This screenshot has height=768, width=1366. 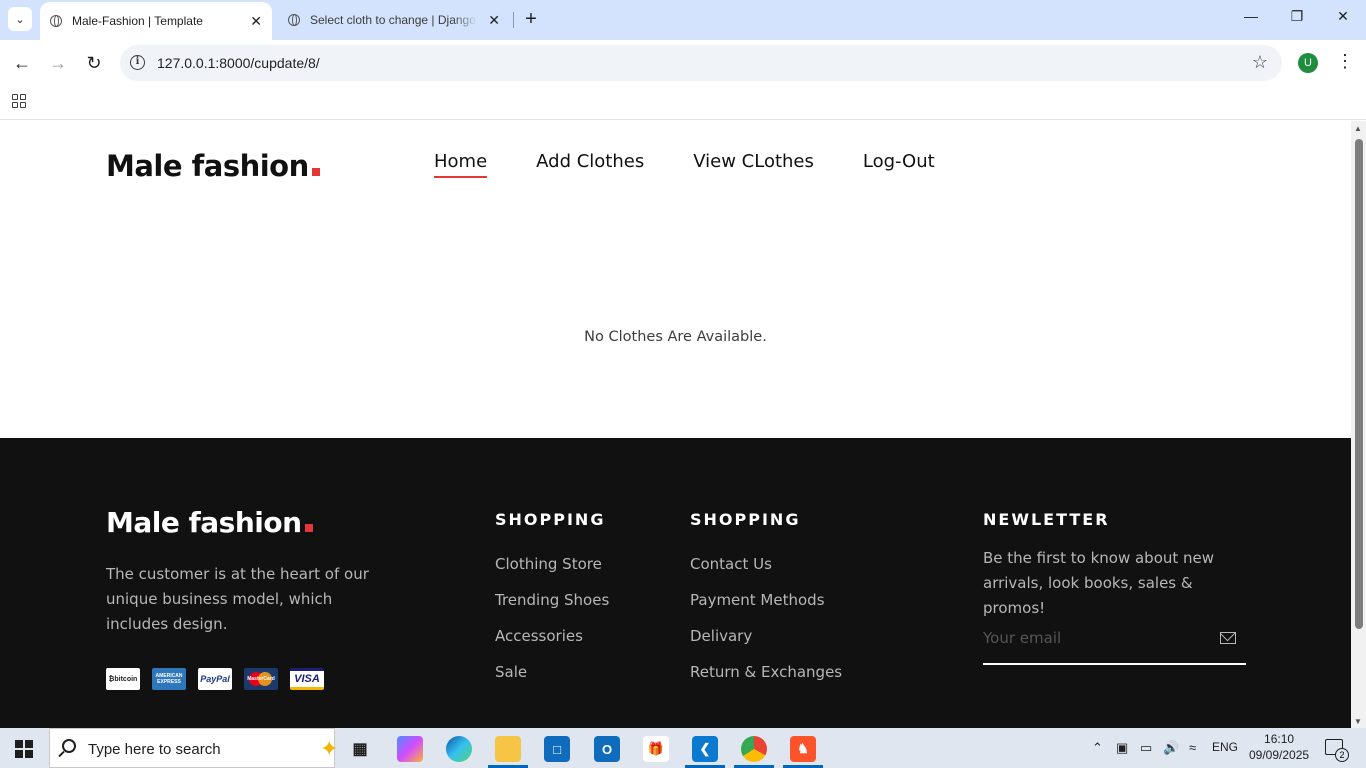 What do you see at coordinates (1358, 128) in the screenshot?
I see `scroll-up-arrow-icon: ▲` at bounding box center [1358, 128].